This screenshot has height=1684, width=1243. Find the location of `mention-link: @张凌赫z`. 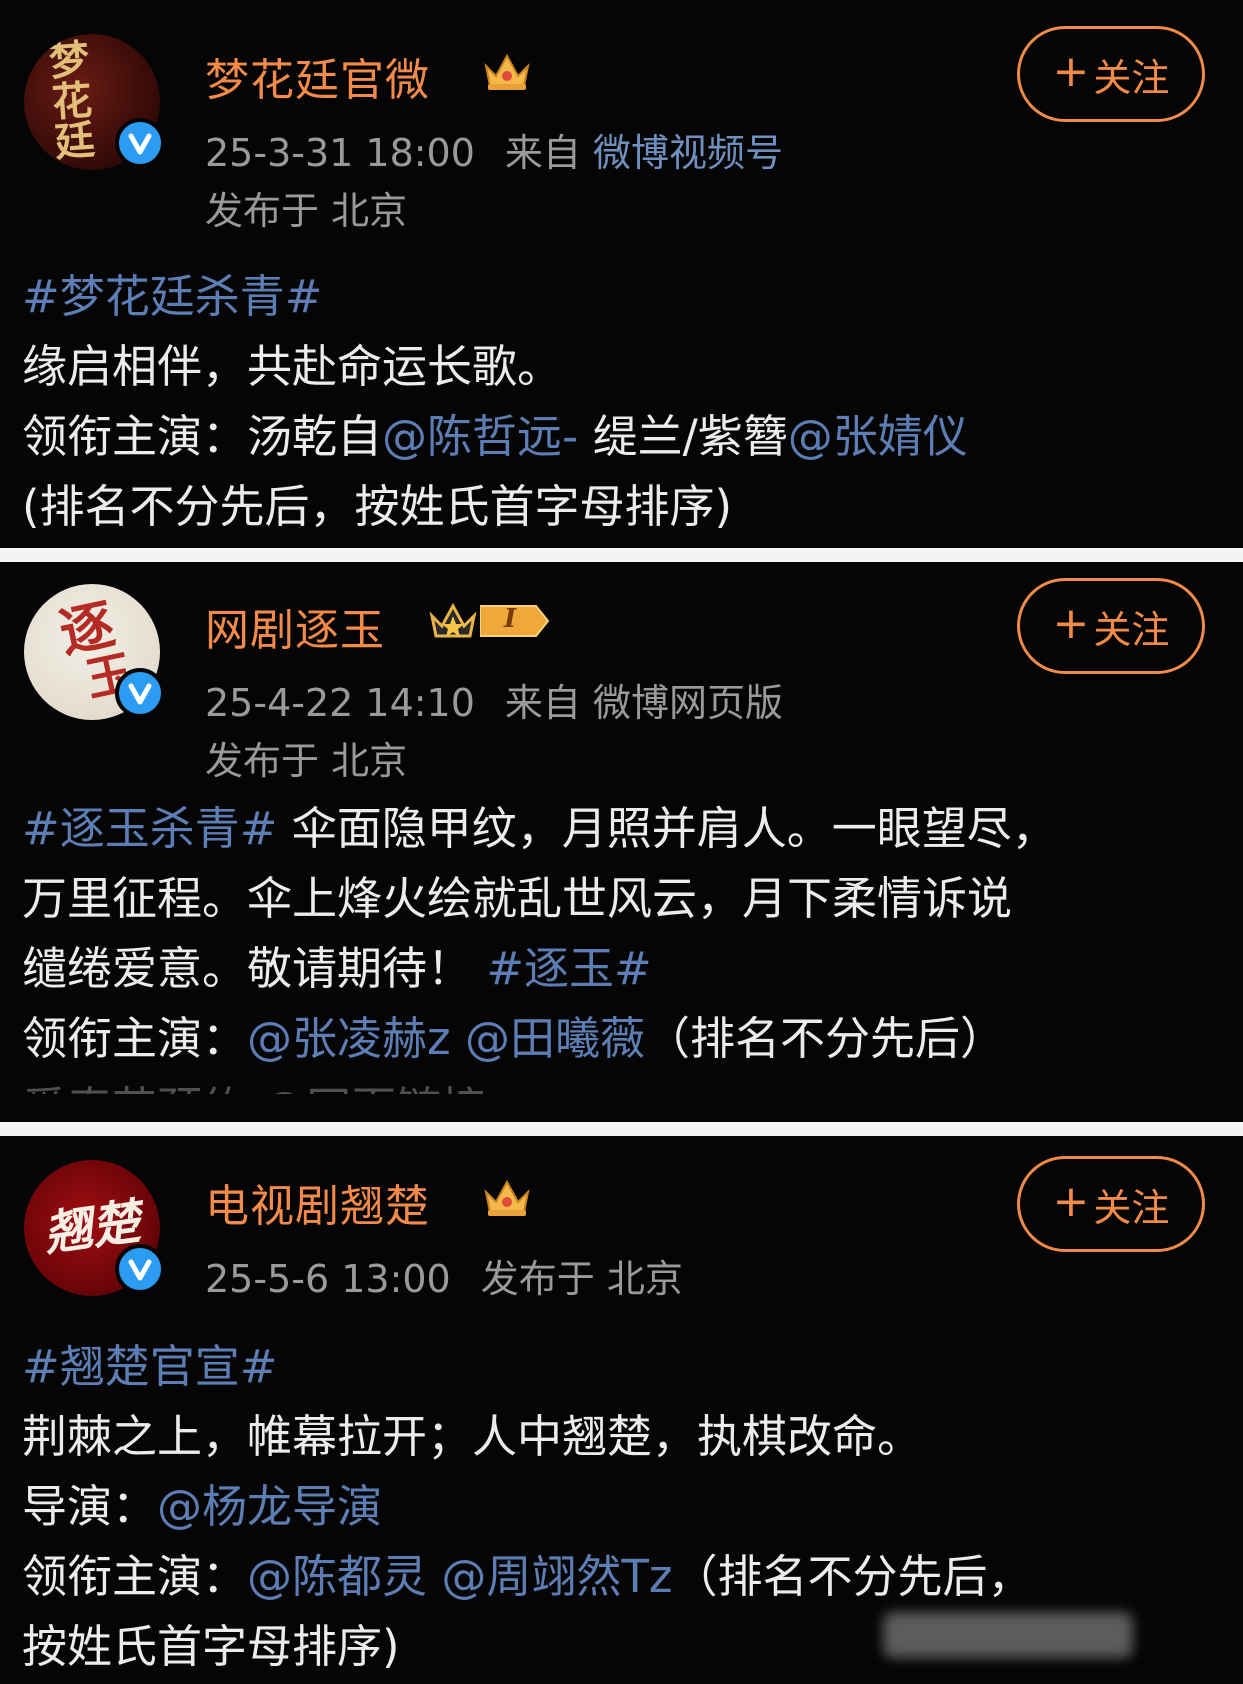

mention-link: @张凌赫z is located at coordinates (349, 1038).